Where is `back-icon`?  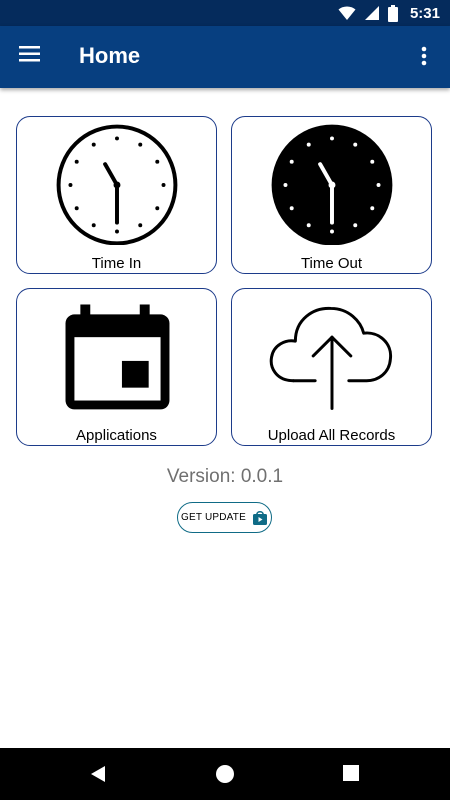
back-icon is located at coordinates (98, 774).